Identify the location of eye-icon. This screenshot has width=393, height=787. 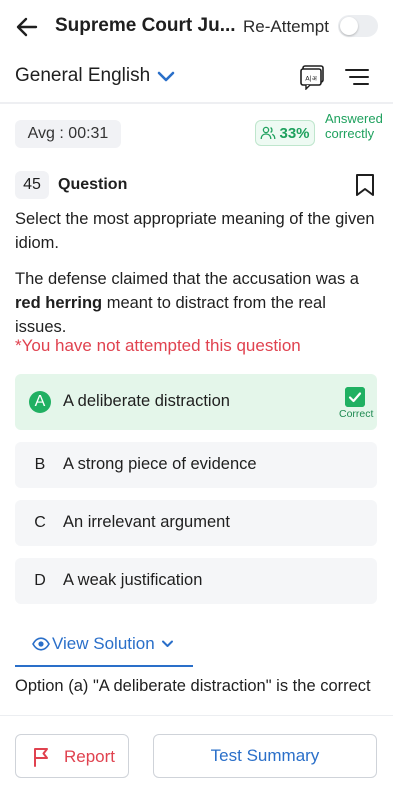
(41, 644).